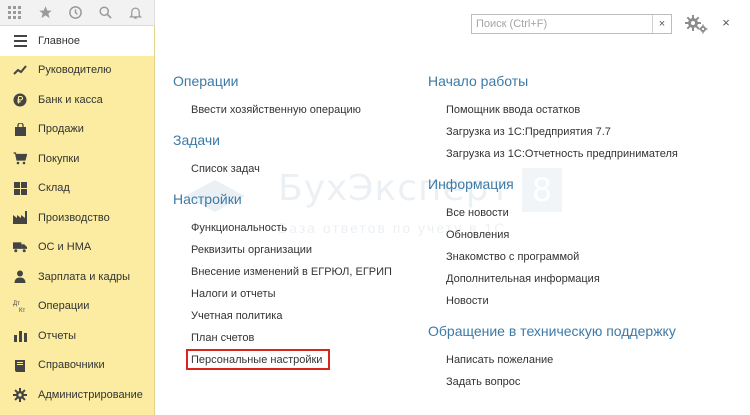 This screenshot has width=750, height=415. I want to click on sidebar-item: Справочники, so click(77, 366).